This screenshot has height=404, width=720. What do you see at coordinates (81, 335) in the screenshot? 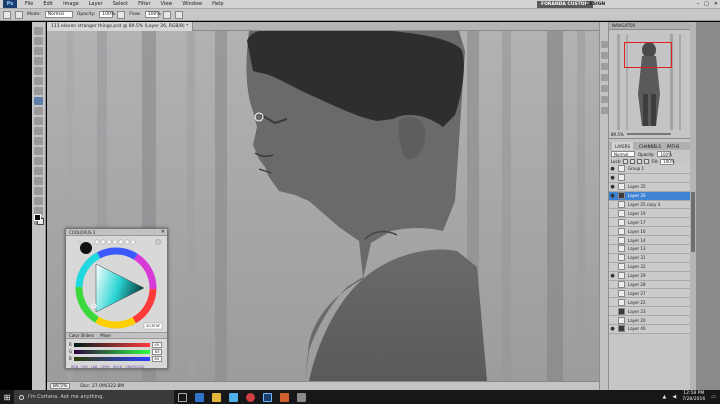
I see `tab-color-sliders: Color Sliders` at bounding box center [81, 335].